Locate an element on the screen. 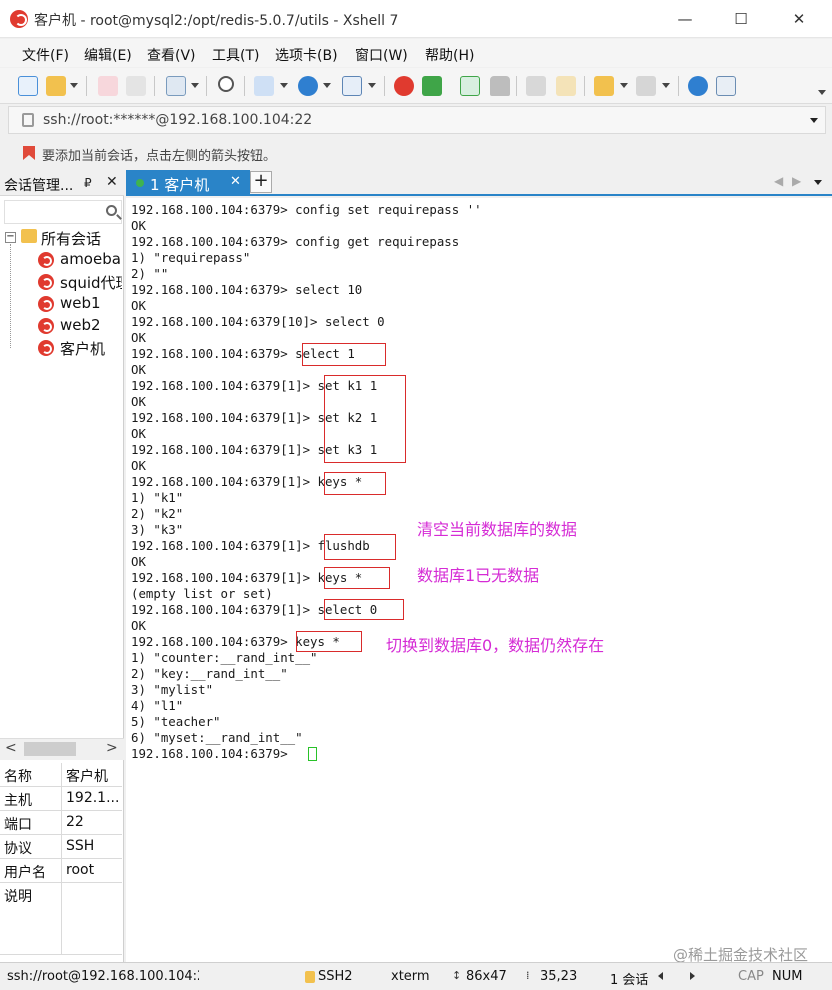 Image resolution: width=832 pixels, height=990 pixels. transfer-icon is located at coordinates (470, 86).